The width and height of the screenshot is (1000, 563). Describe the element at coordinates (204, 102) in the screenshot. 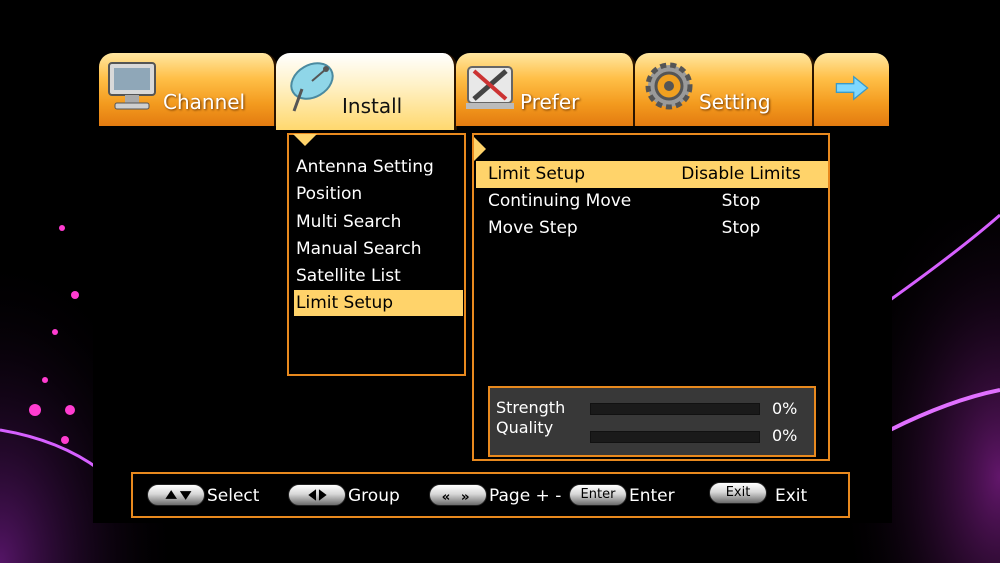

I see `tab-channel-label: Channel` at that location.